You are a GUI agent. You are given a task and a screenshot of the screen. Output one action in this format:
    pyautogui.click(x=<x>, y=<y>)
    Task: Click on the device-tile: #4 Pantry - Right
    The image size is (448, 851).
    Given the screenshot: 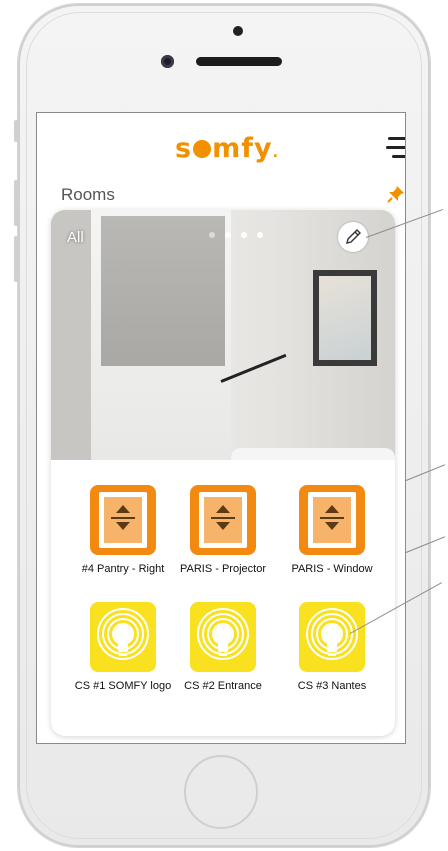 What is the action you would take?
    pyautogui.click(x=123, y=530)
    